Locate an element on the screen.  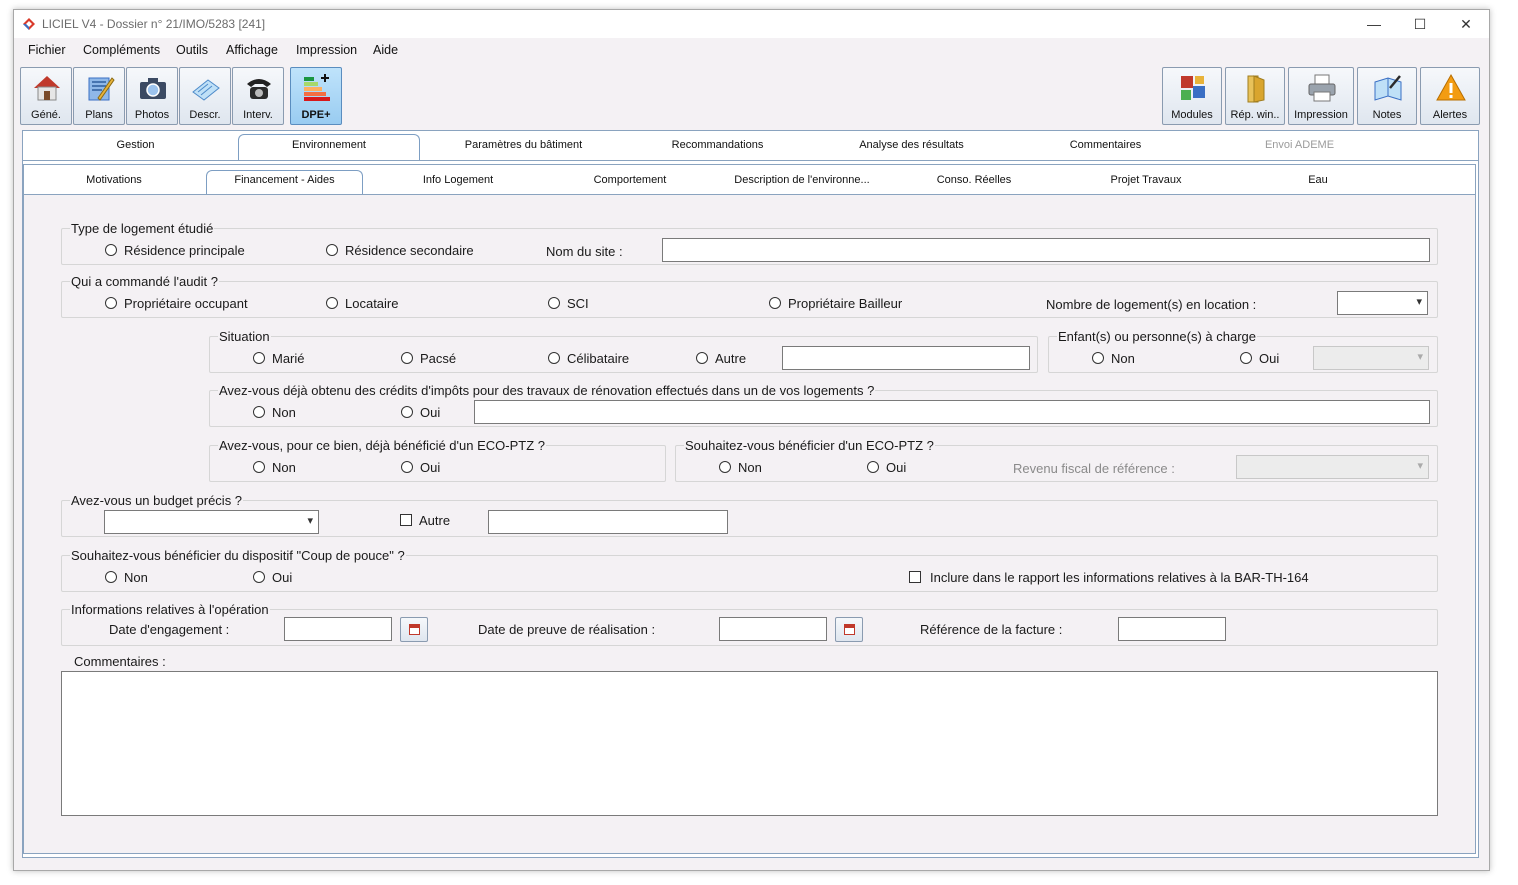
toolbar-notes-button: Notes is located at coordinates (1387, 96).